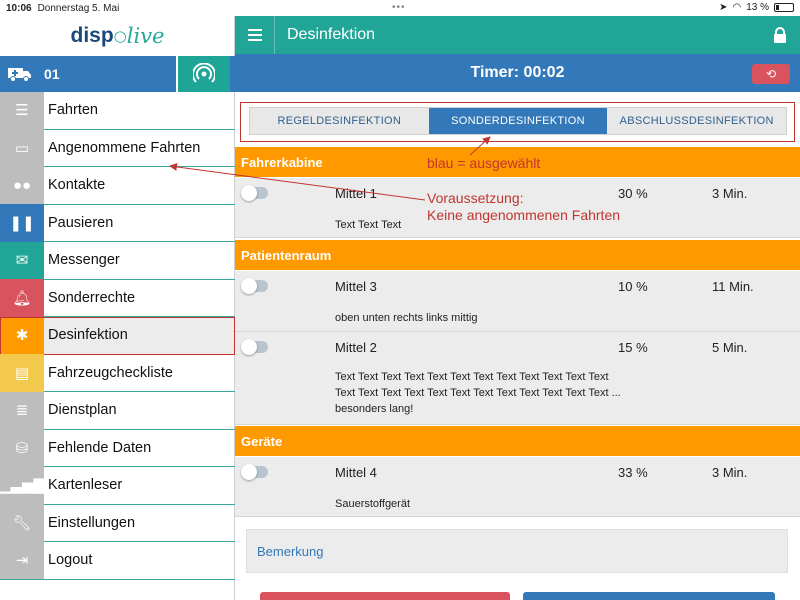 This screenshot has width=800, height=600. What do you see at coordinates (696, 121) in the screenshot?
I see `tab-abschlussdesinfektion: ABSCHLUSSDESINFEKTION` at bounding box center [696, 121].